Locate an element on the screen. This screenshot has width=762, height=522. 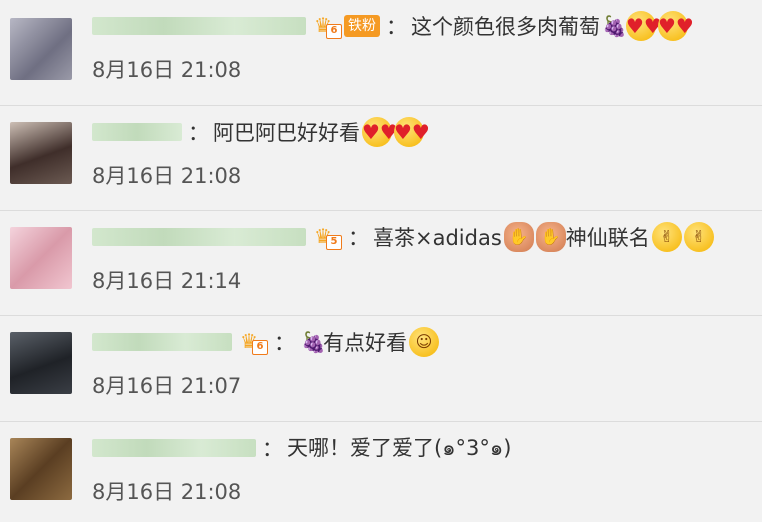
comment-text: 天哪！爱了爱了(๑°3°๑) is located at coordinates (399, 447).